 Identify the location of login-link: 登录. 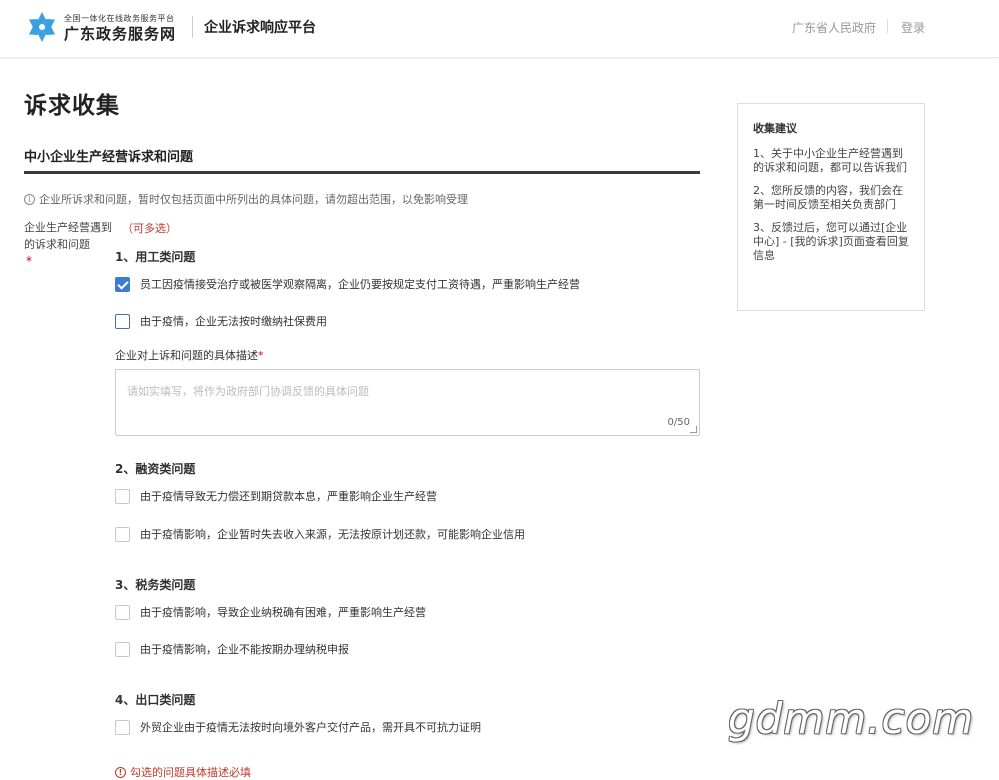
(913, 27).